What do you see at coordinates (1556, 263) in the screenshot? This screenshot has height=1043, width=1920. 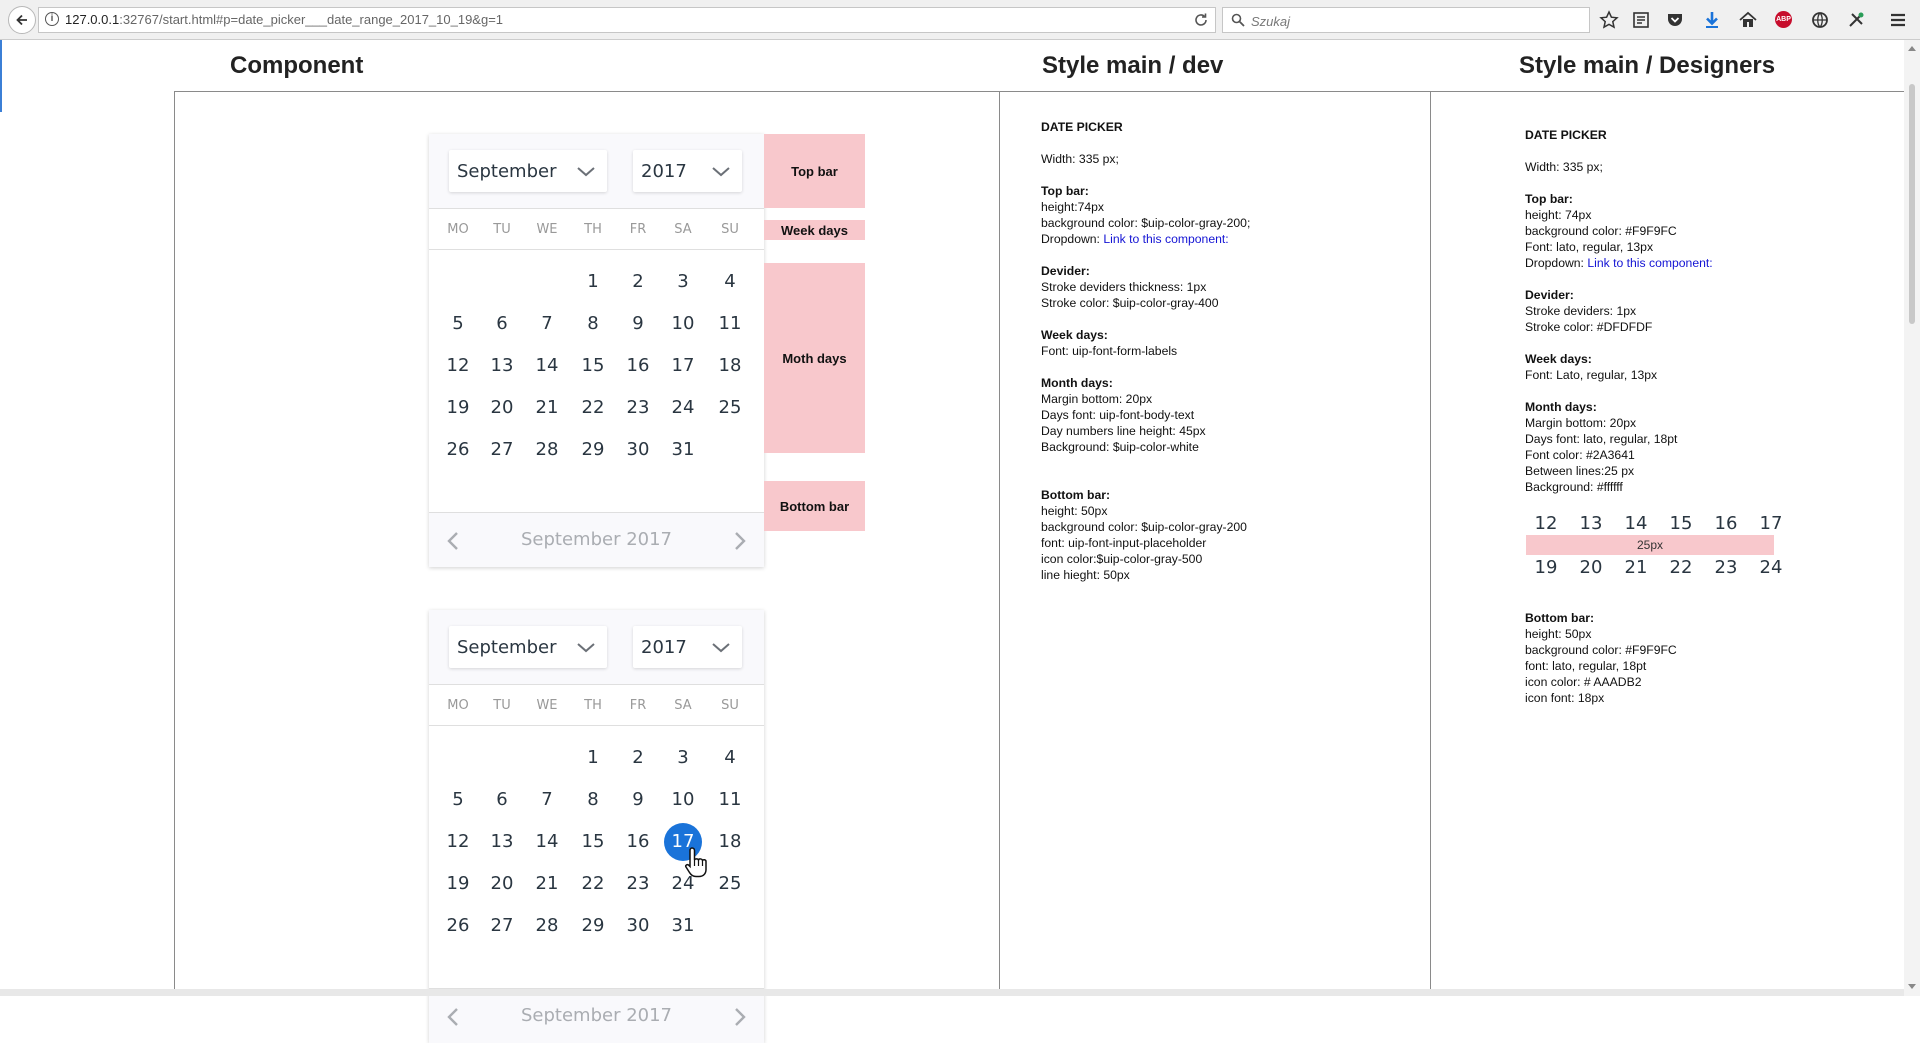 I see `spec-dropdown-label: Dropdown:` at bounding box center [1556, 263].